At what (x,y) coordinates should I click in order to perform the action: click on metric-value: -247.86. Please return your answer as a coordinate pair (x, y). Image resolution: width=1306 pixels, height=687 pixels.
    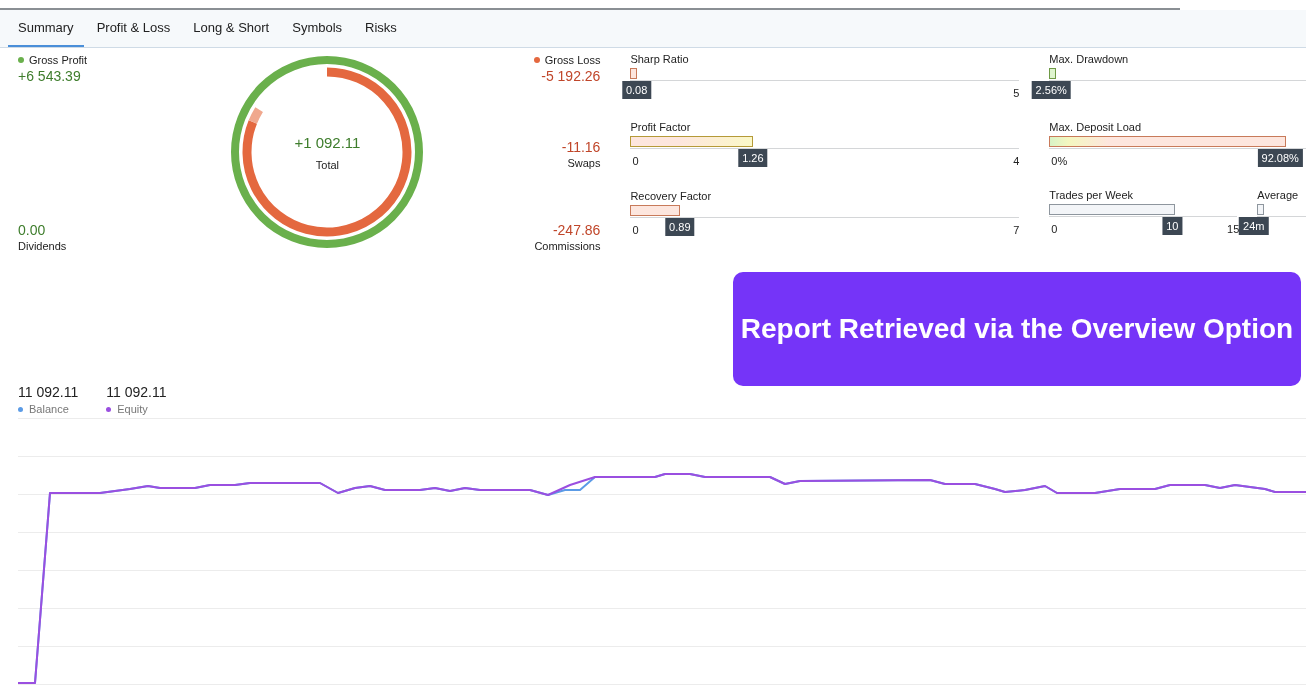
    Looking at the image, I should click on (576, 230).